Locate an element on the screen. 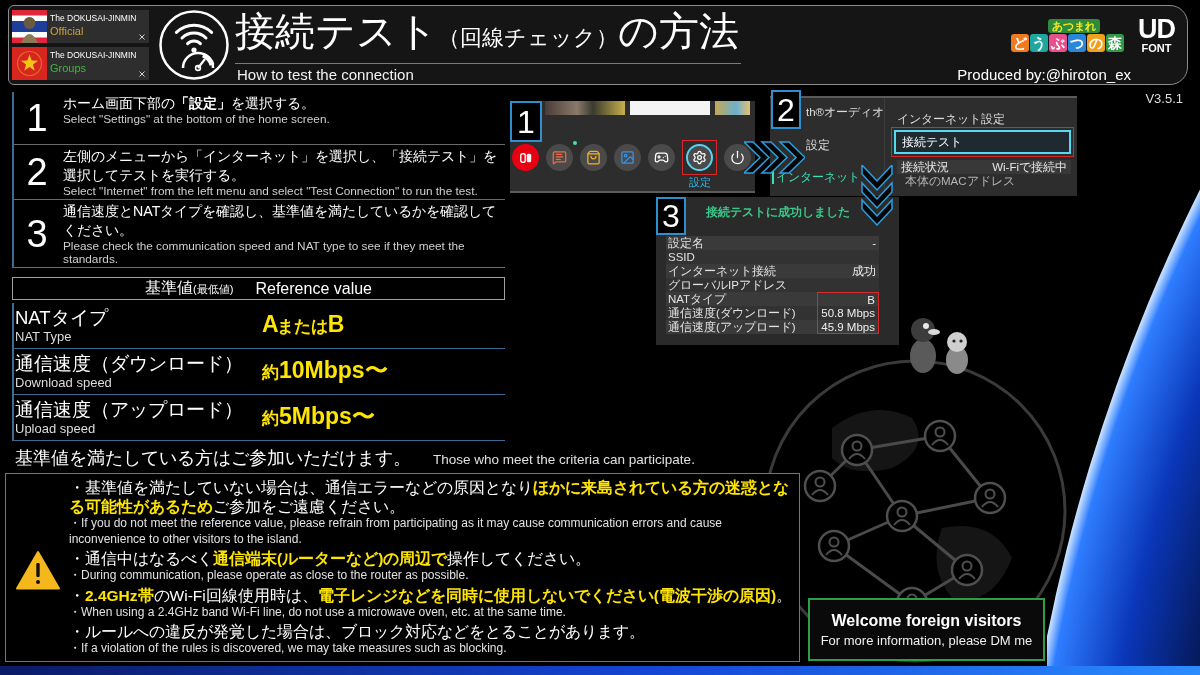 This screenshot has width=1200, height=675. down-chevrons-icon is located at coordinates (877, 195).